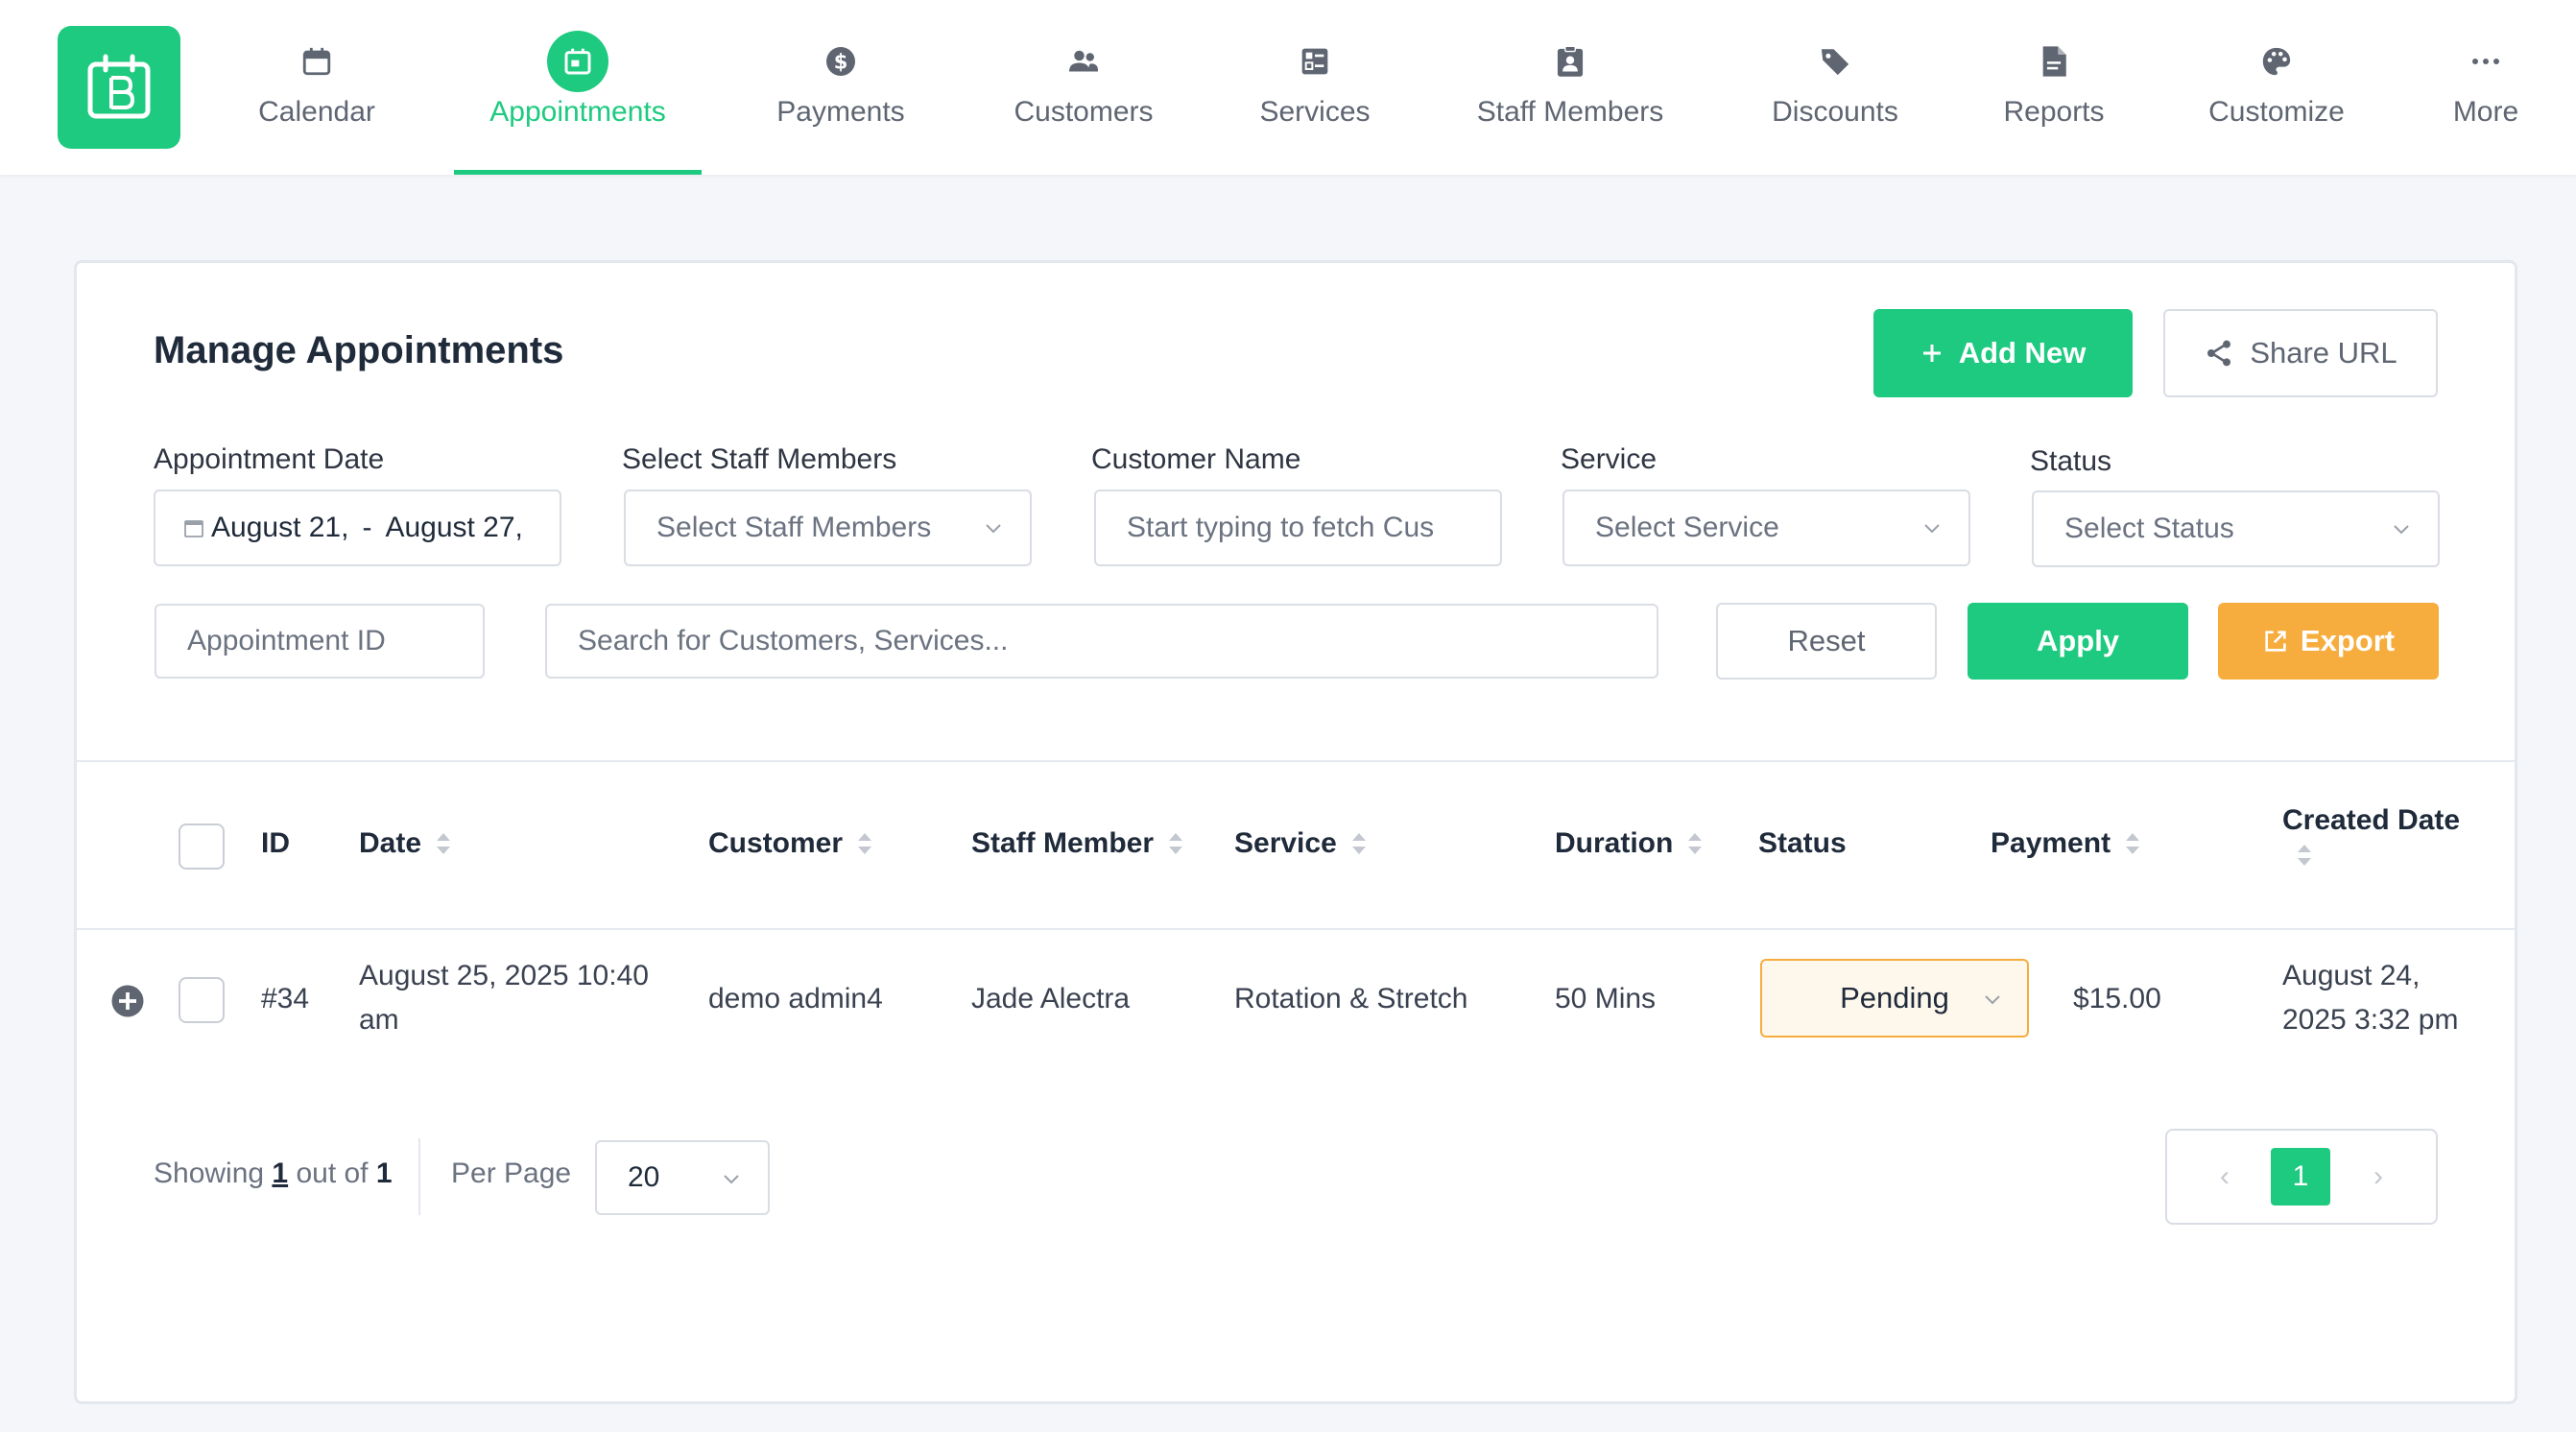  Describe the element at coordinates (1315, 87) in the screenshot. I see `nav-services: Services` at that location.